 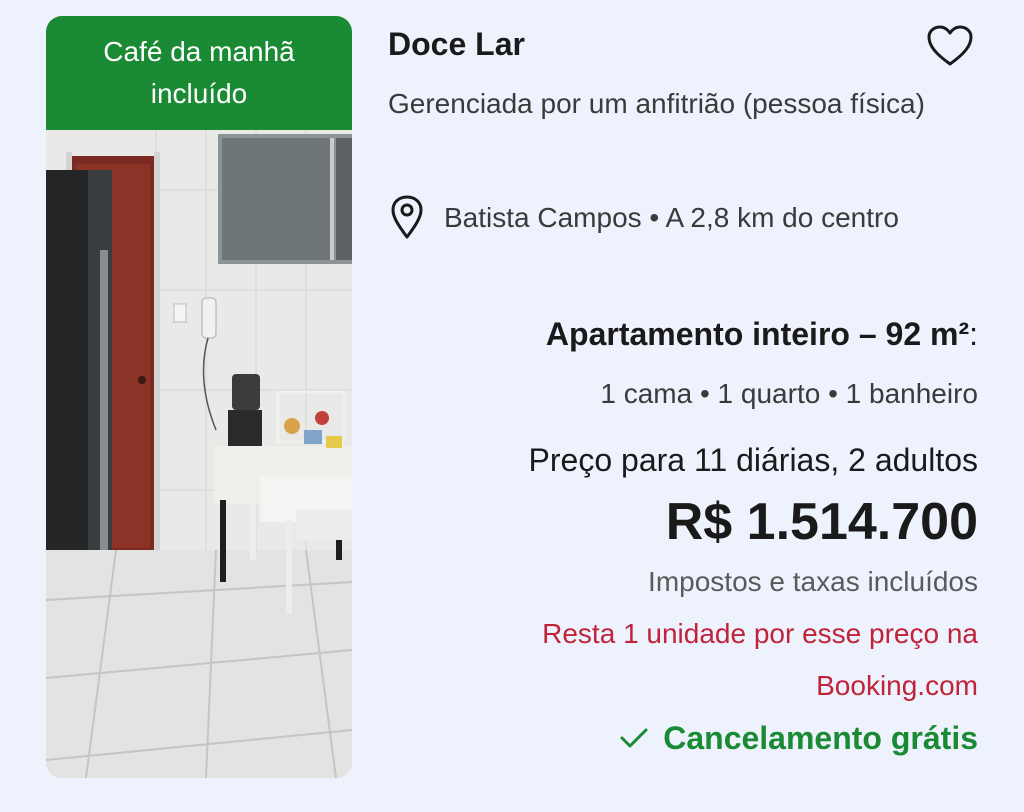 What do you see at coordinates (789, 393) in the screenshot?
I see `unit-details: 1 cama • 1 quarto • 1 banheiro` at bounding box center [789, 393].